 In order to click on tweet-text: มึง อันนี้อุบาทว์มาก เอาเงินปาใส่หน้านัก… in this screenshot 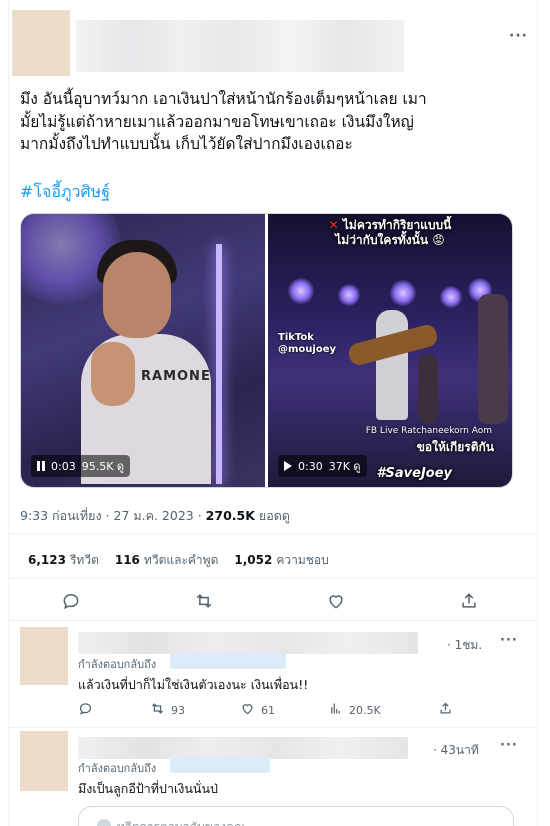, I will do `click(270, 122)`.